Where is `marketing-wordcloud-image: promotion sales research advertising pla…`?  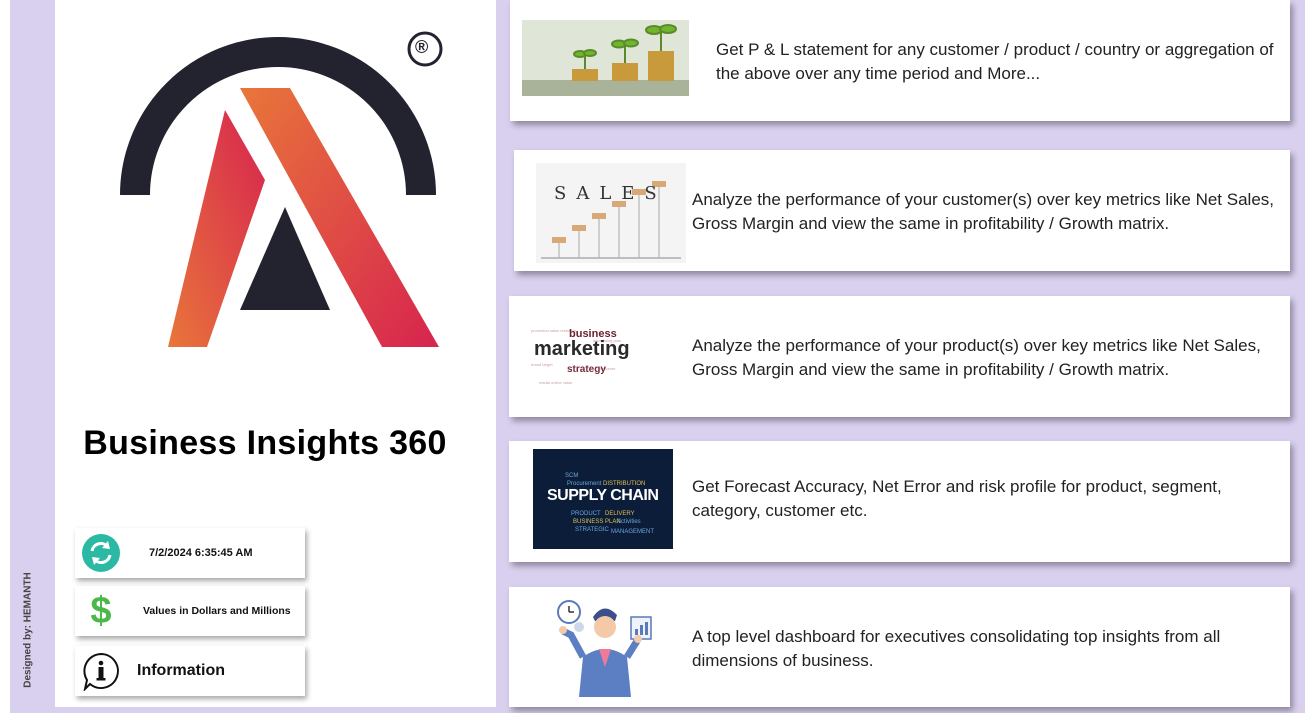 marketing-wordcloud-image: promotion sales research advertising pla… is located at coordinates (589, 356).